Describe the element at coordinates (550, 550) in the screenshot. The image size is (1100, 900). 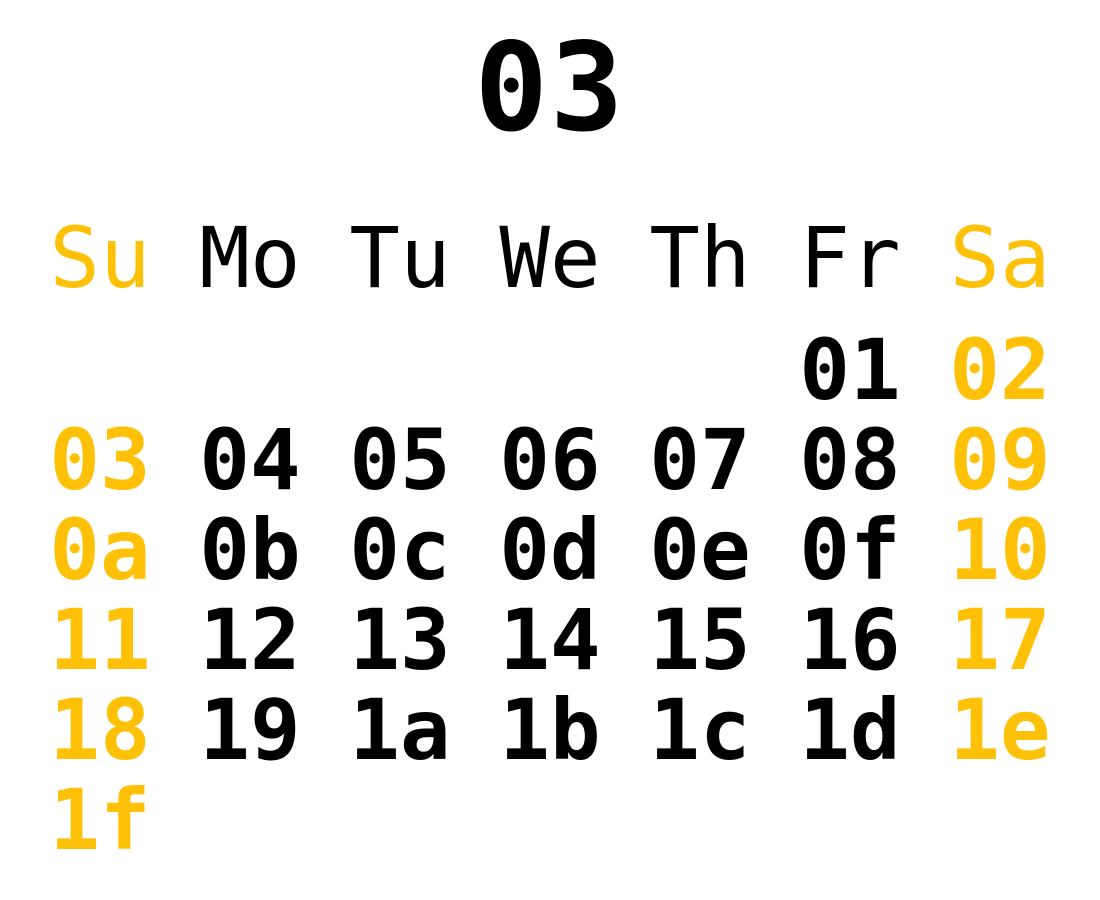
I see `day-cell: 0d` at that location.